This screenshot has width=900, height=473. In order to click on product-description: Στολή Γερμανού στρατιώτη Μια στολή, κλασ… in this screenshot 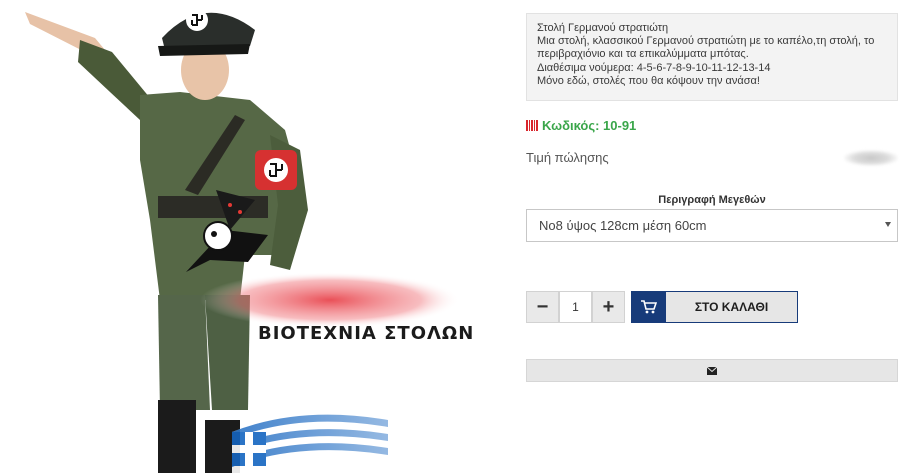, I will do `click(712, 57)`.